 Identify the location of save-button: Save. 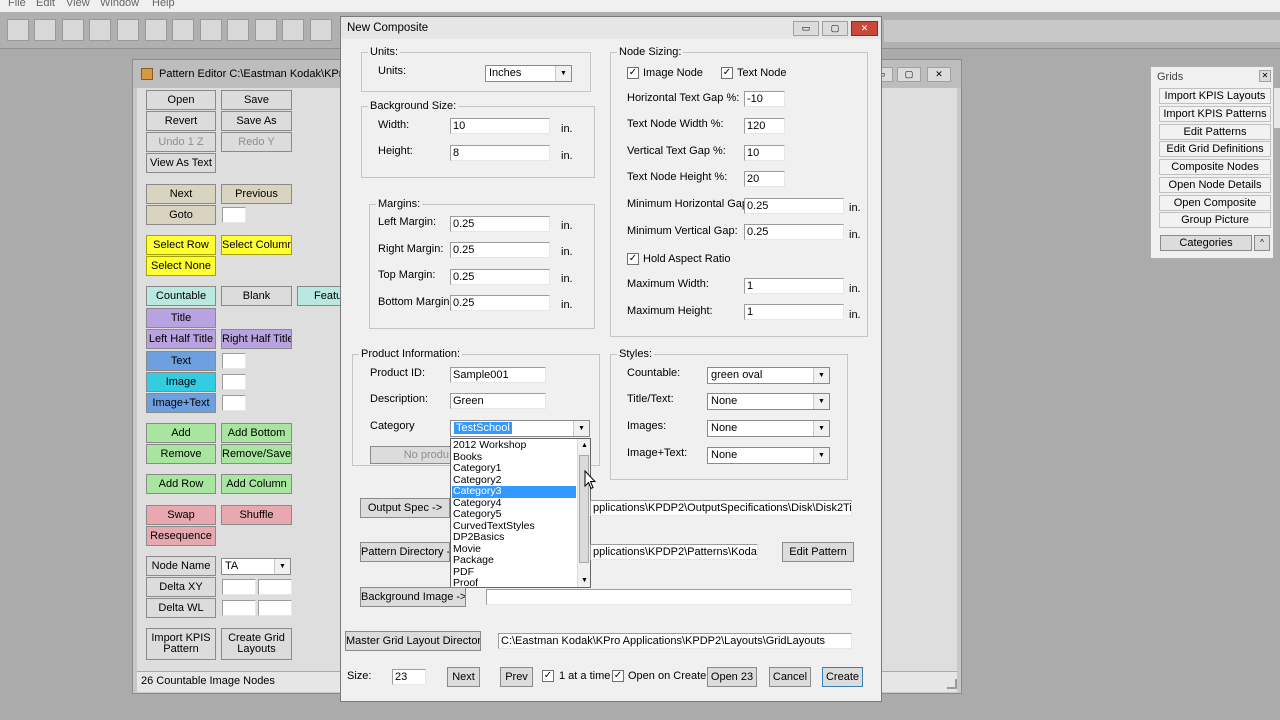
(256, 100).